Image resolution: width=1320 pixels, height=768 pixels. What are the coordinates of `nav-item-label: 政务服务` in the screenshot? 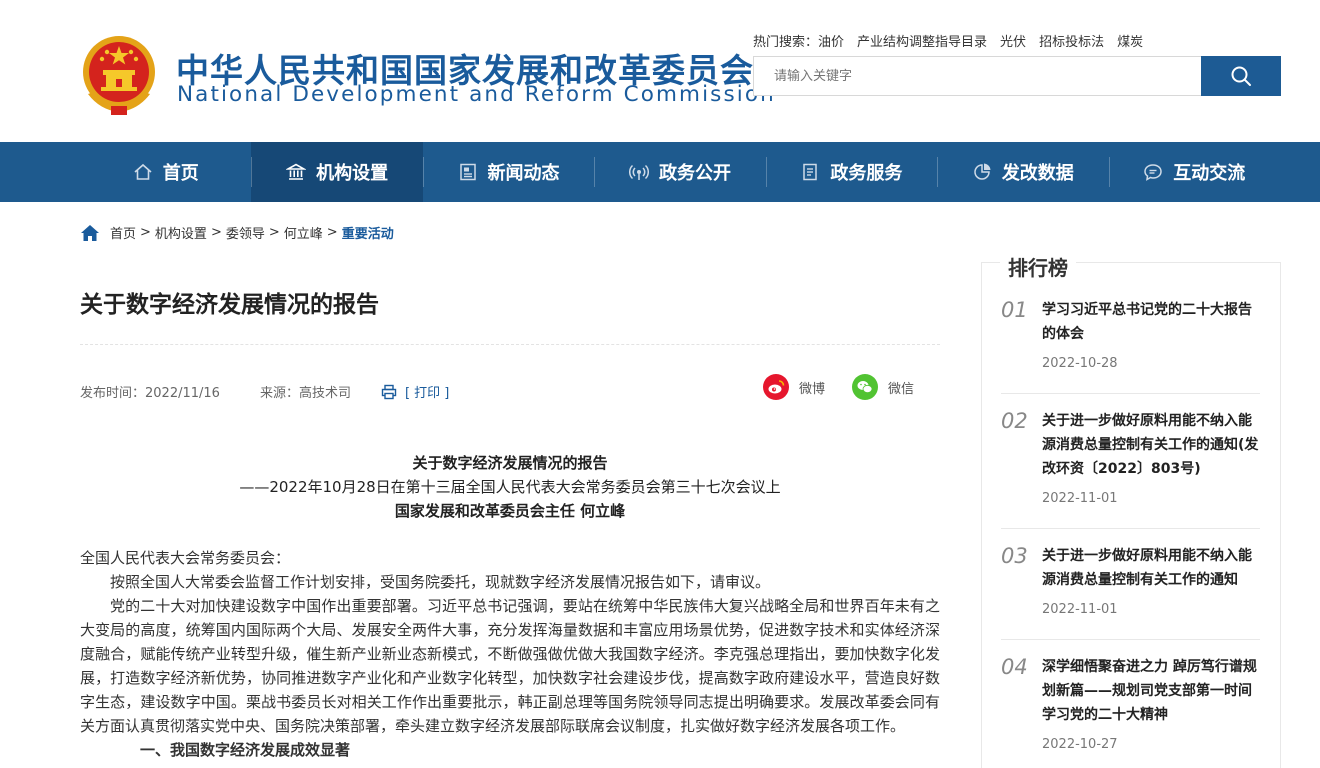 It's located at (866, 173).